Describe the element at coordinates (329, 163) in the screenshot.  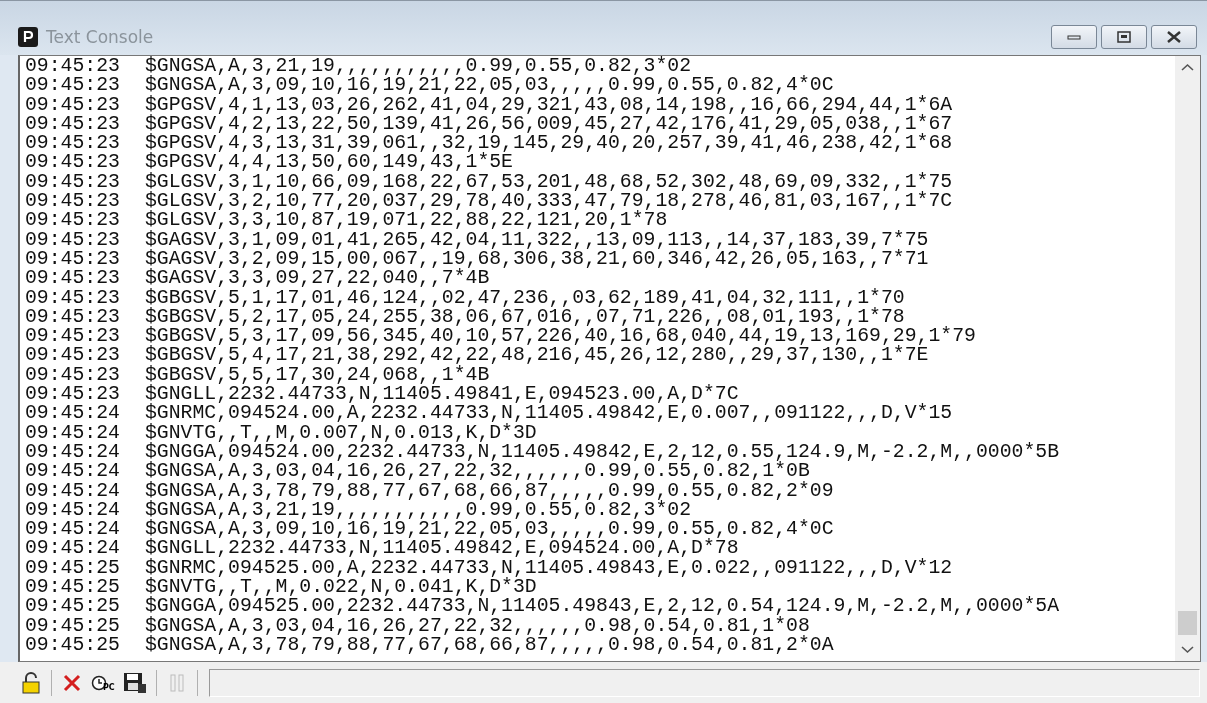
I see `console-line: $GPGSV,4,4,13,50,60,149,43,1*5E` at that location.